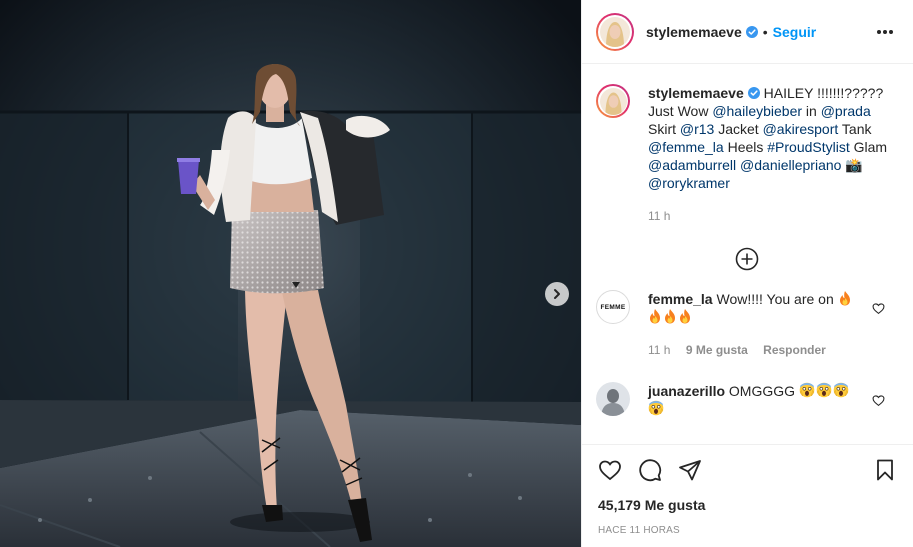 This screenshot has height=547, width=913. Describe the element at coordinates (659, 350) in the screenshot. I see `comment-time: 11 h` at that location.